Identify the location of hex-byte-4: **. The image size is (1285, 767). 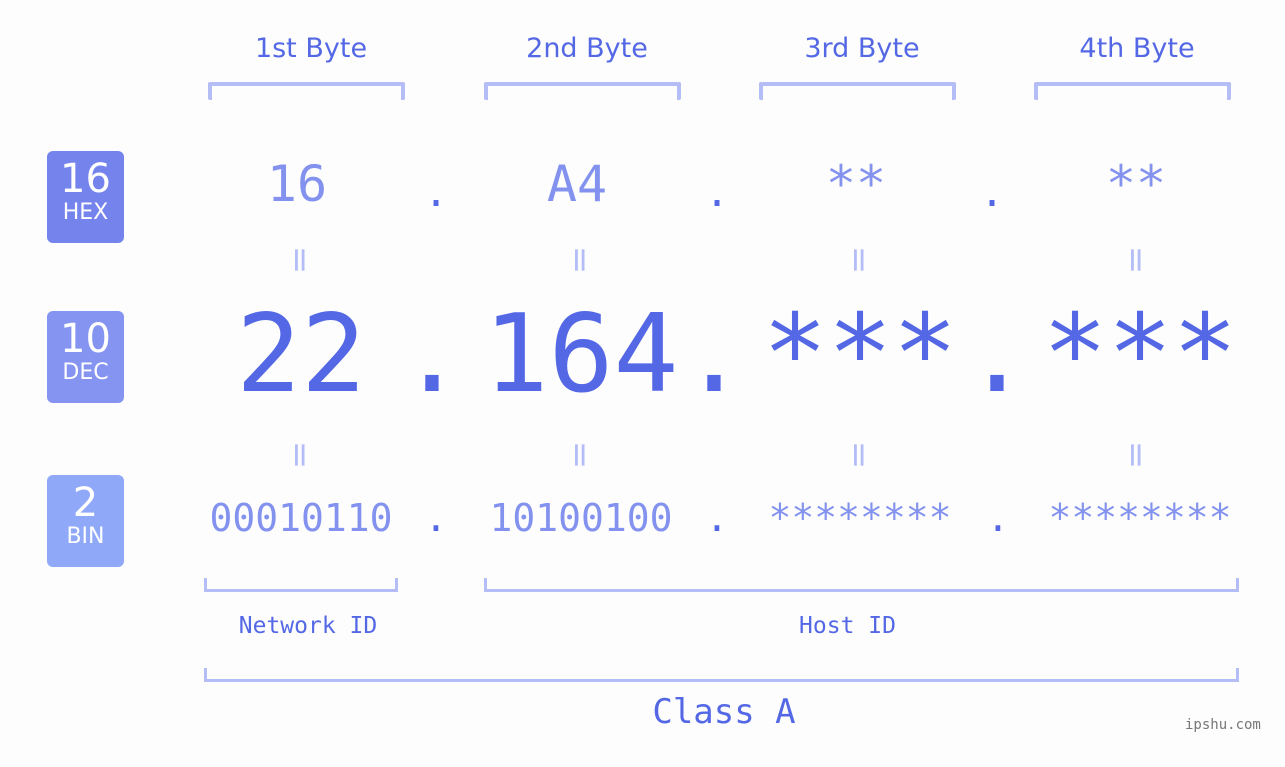
(1136, 184).